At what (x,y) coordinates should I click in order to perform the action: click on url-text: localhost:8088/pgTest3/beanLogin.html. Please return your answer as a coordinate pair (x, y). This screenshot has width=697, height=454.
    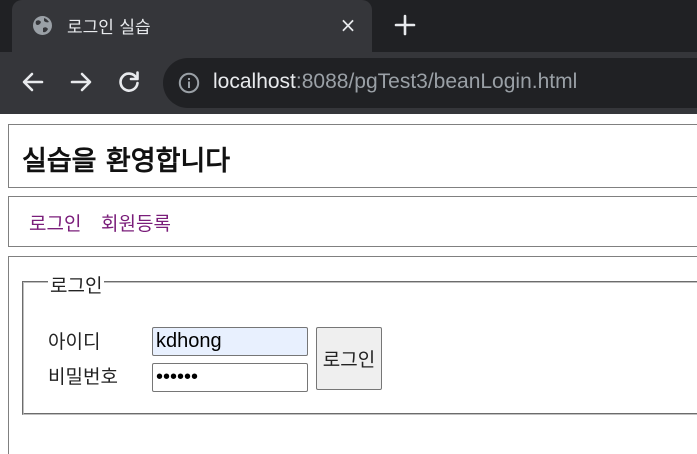
    Looking at the image, I should click on (395, 82).